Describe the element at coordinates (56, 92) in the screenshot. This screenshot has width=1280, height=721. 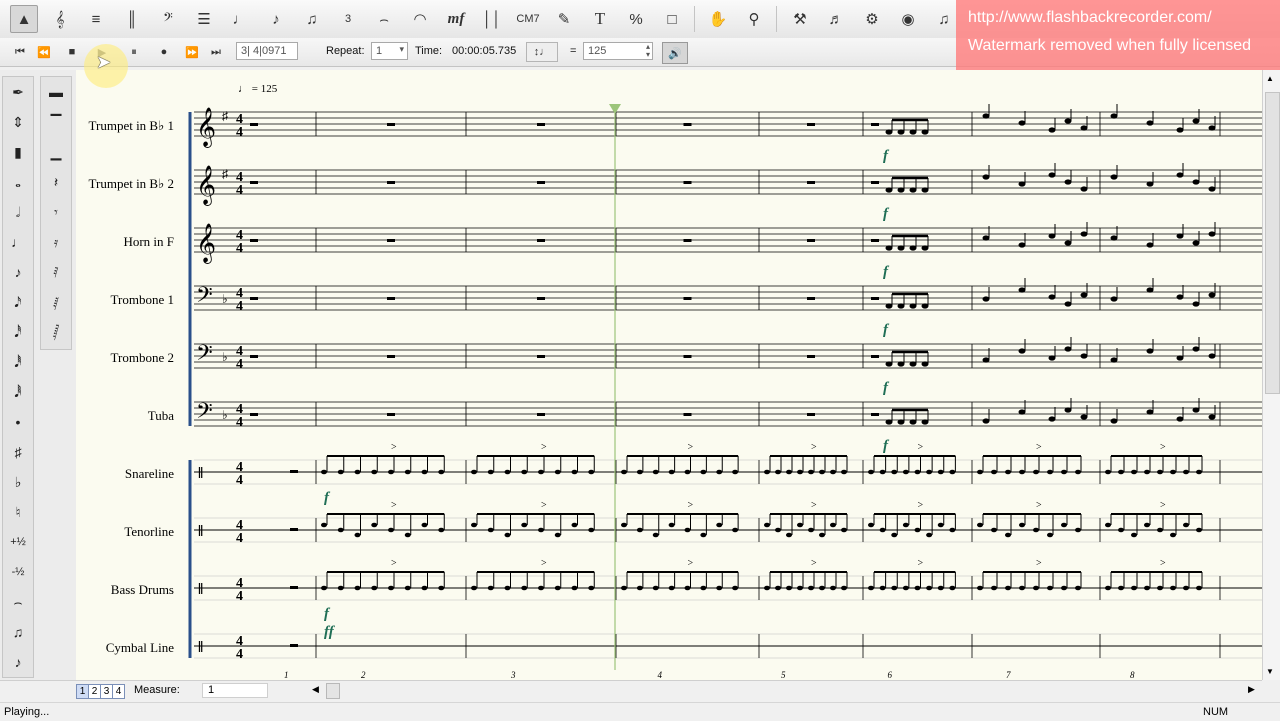
I see `multimeasure-rest-icon: ▬` at that location.